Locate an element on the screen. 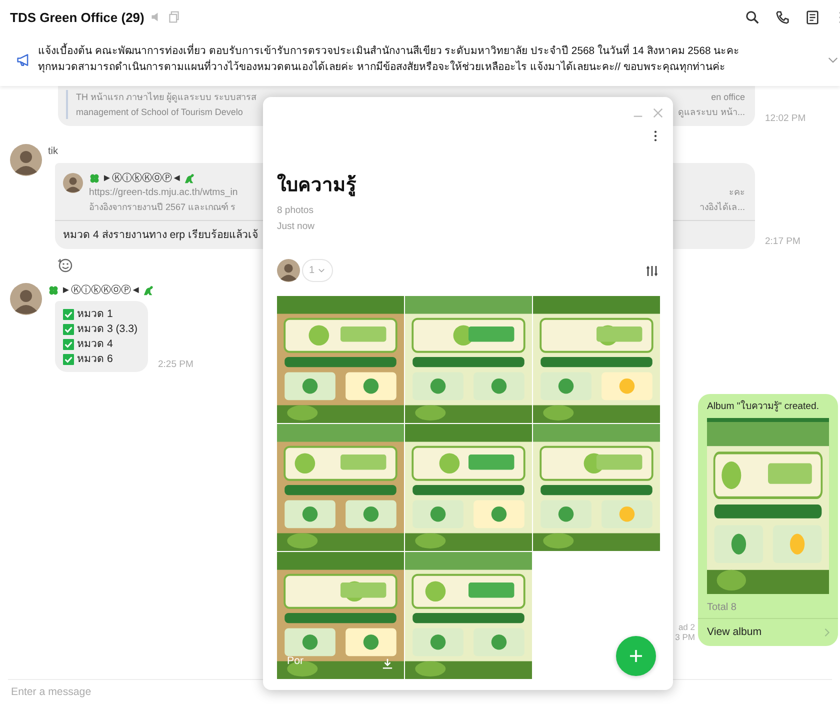 This screenshot has width=840, height=704. message-time: 2:17 PM is located at coordinates (782, 241).